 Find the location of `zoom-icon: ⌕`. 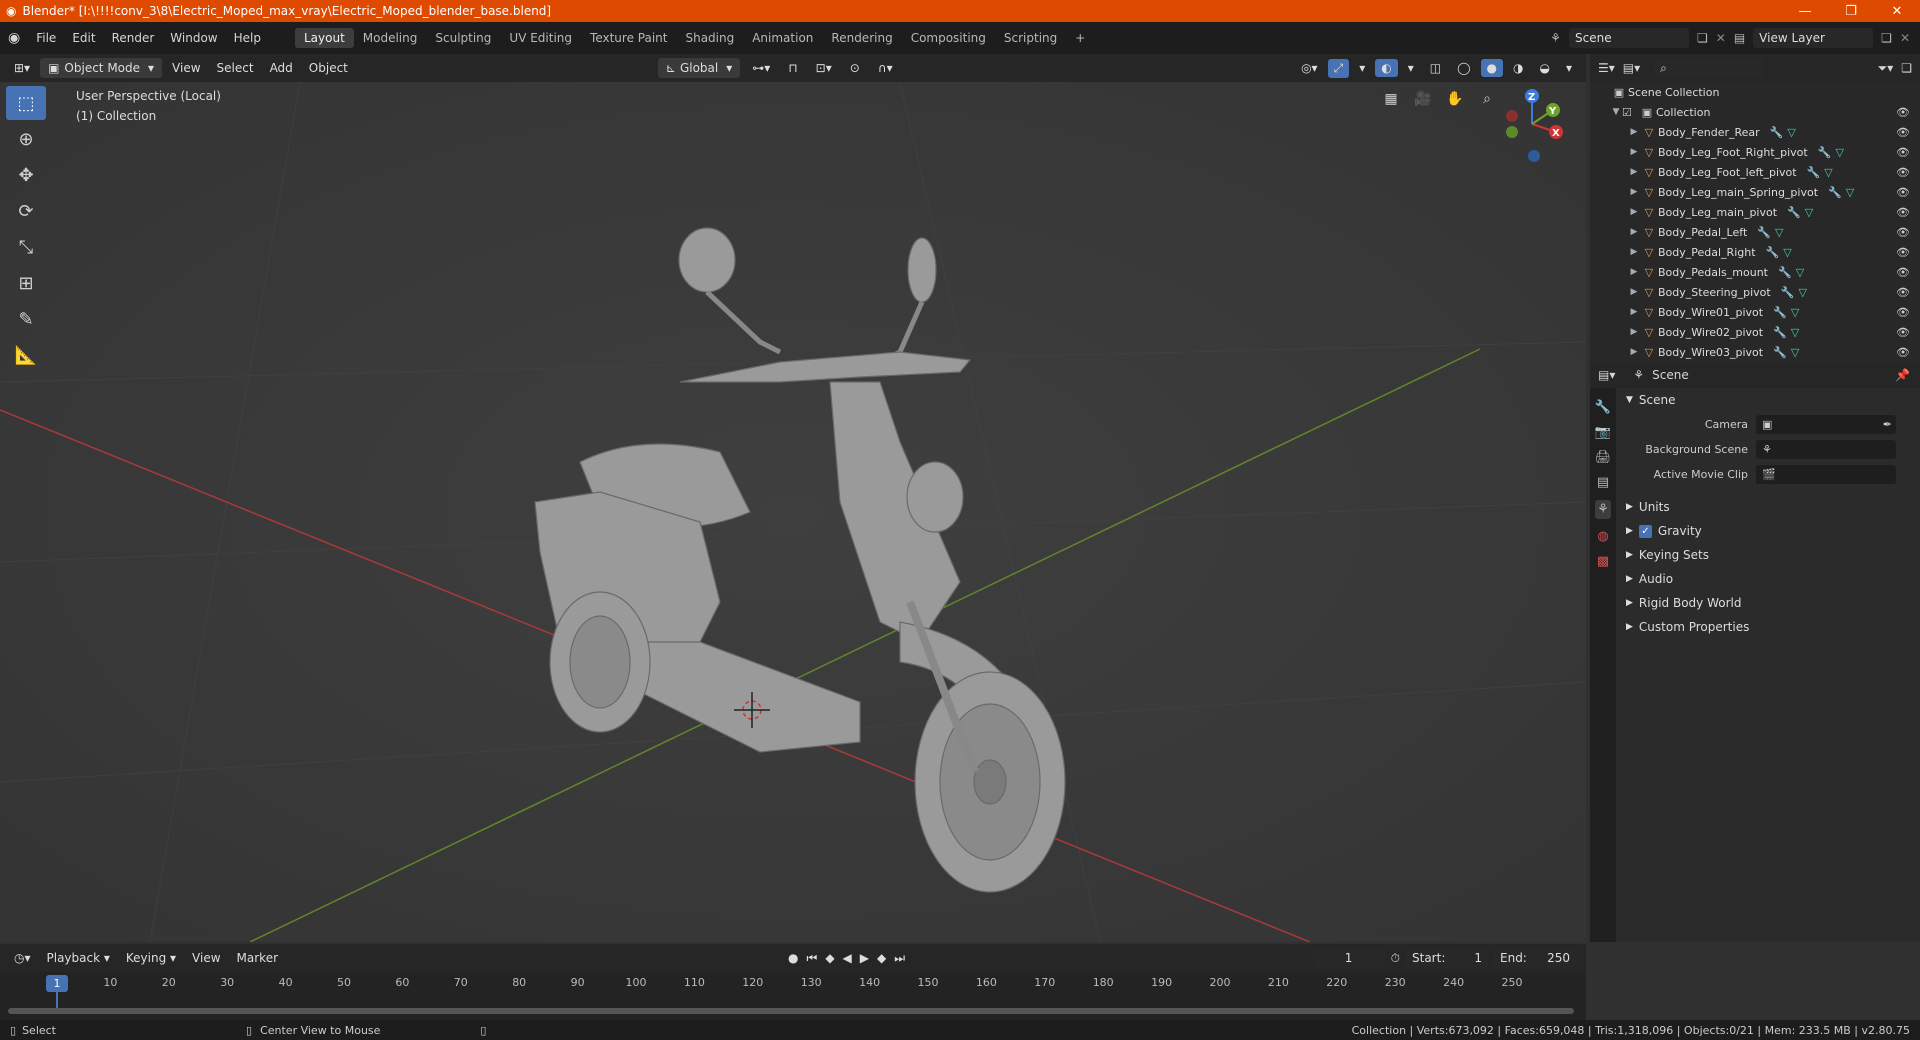

zoom-icon: ⌕ is located at coordinates (1487, 99).